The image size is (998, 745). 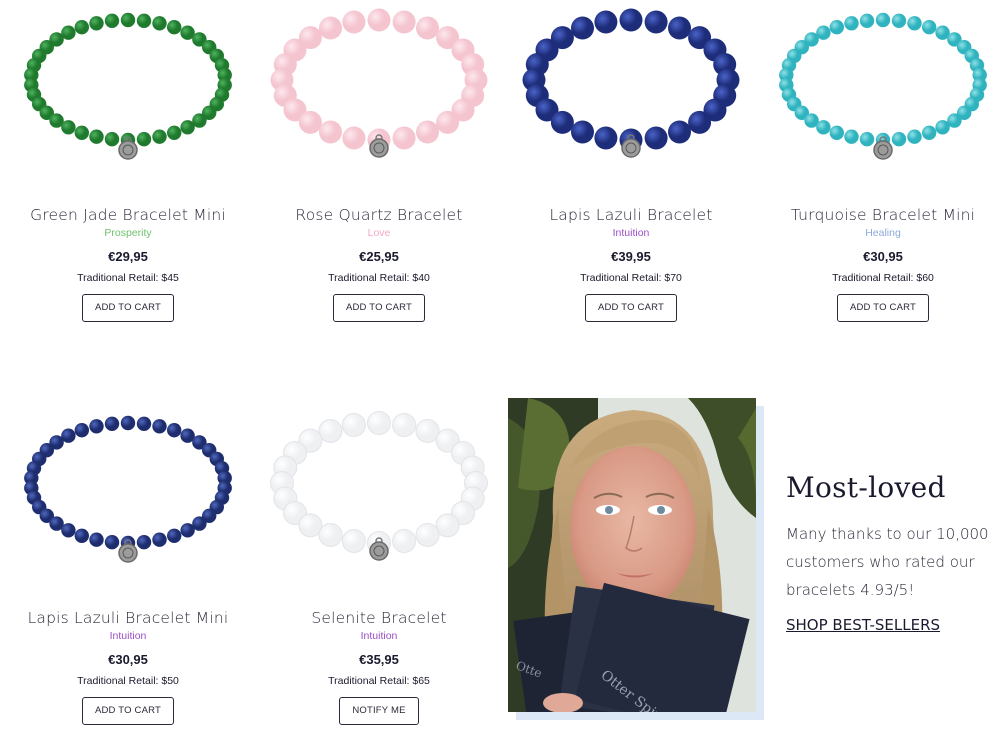 I want to click on shop-best-sellers-link: SHOP BEST-SELLERS, so click(x=863, y=625).